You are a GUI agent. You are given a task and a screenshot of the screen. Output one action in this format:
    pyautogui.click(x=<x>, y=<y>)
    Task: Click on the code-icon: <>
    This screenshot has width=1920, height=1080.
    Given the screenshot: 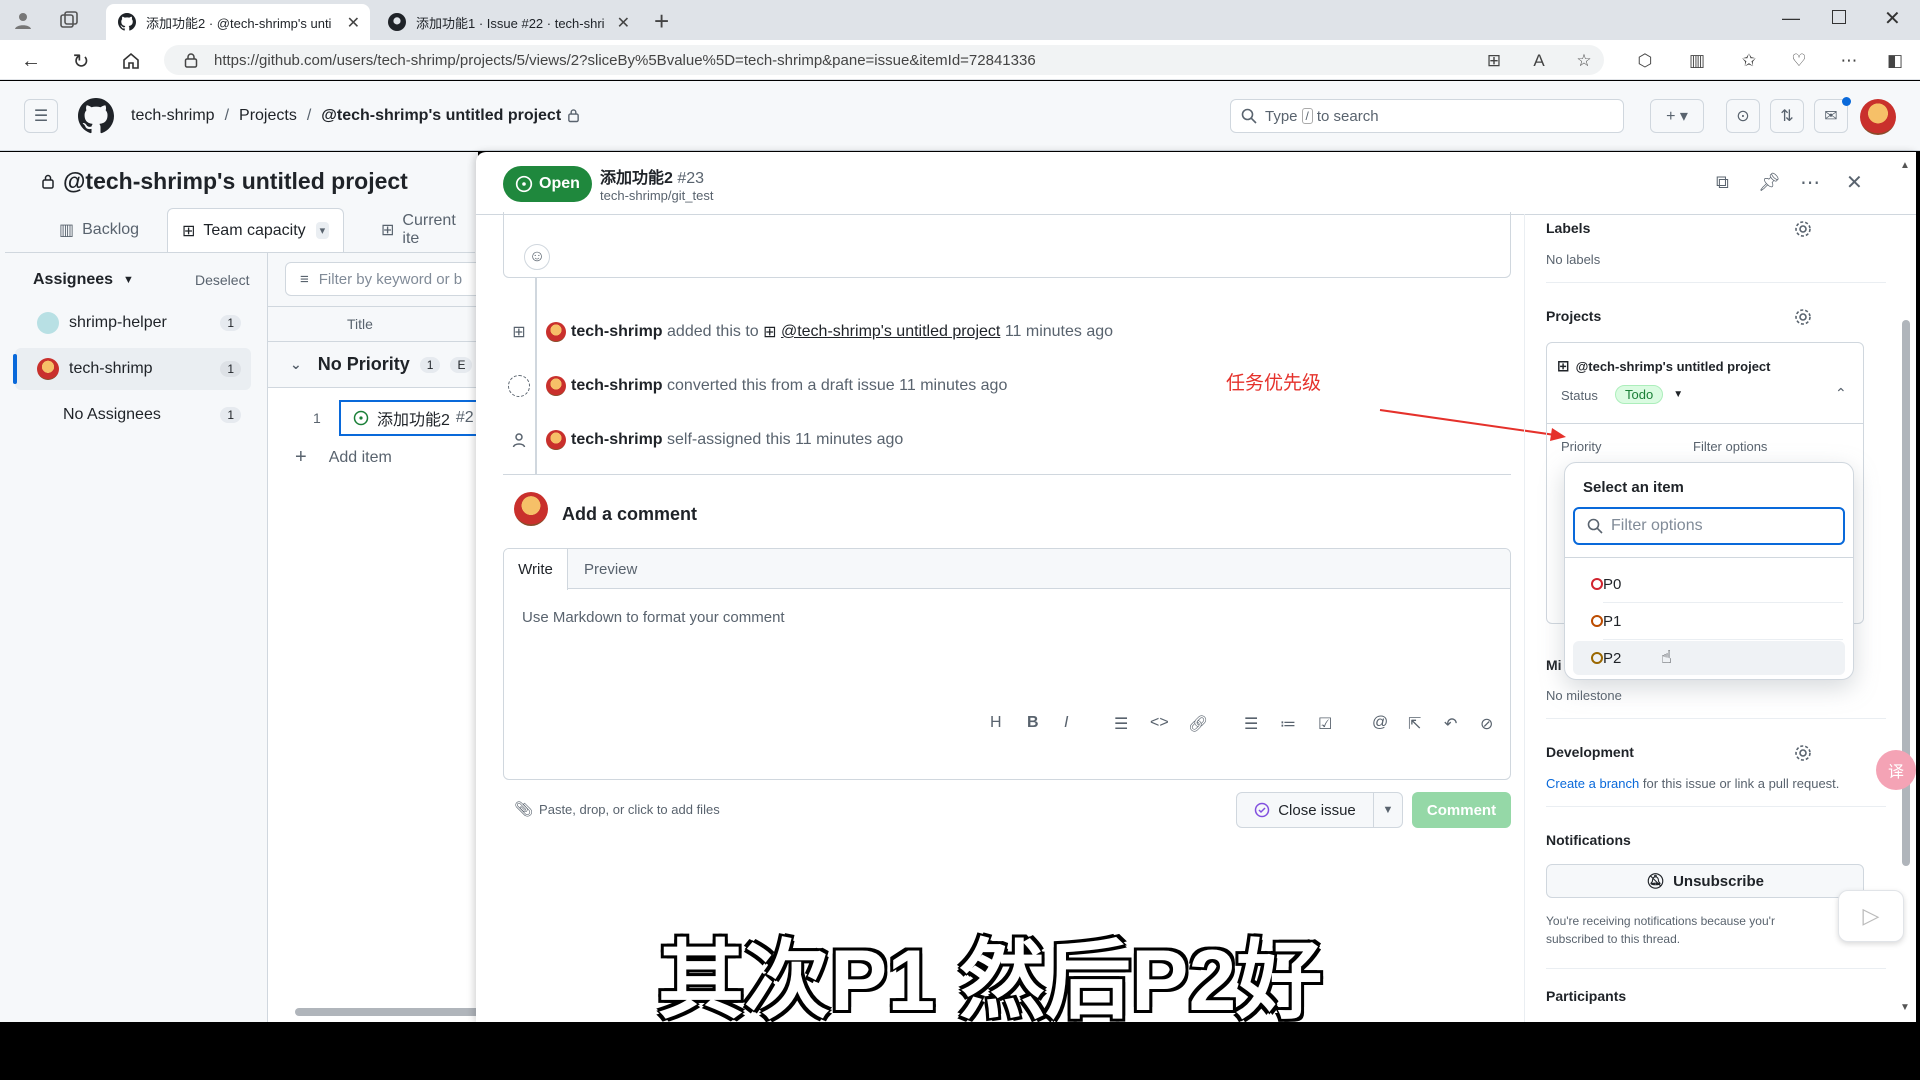 What is the action you would take?
    pyautogui.click(x=1159, y=723)
    